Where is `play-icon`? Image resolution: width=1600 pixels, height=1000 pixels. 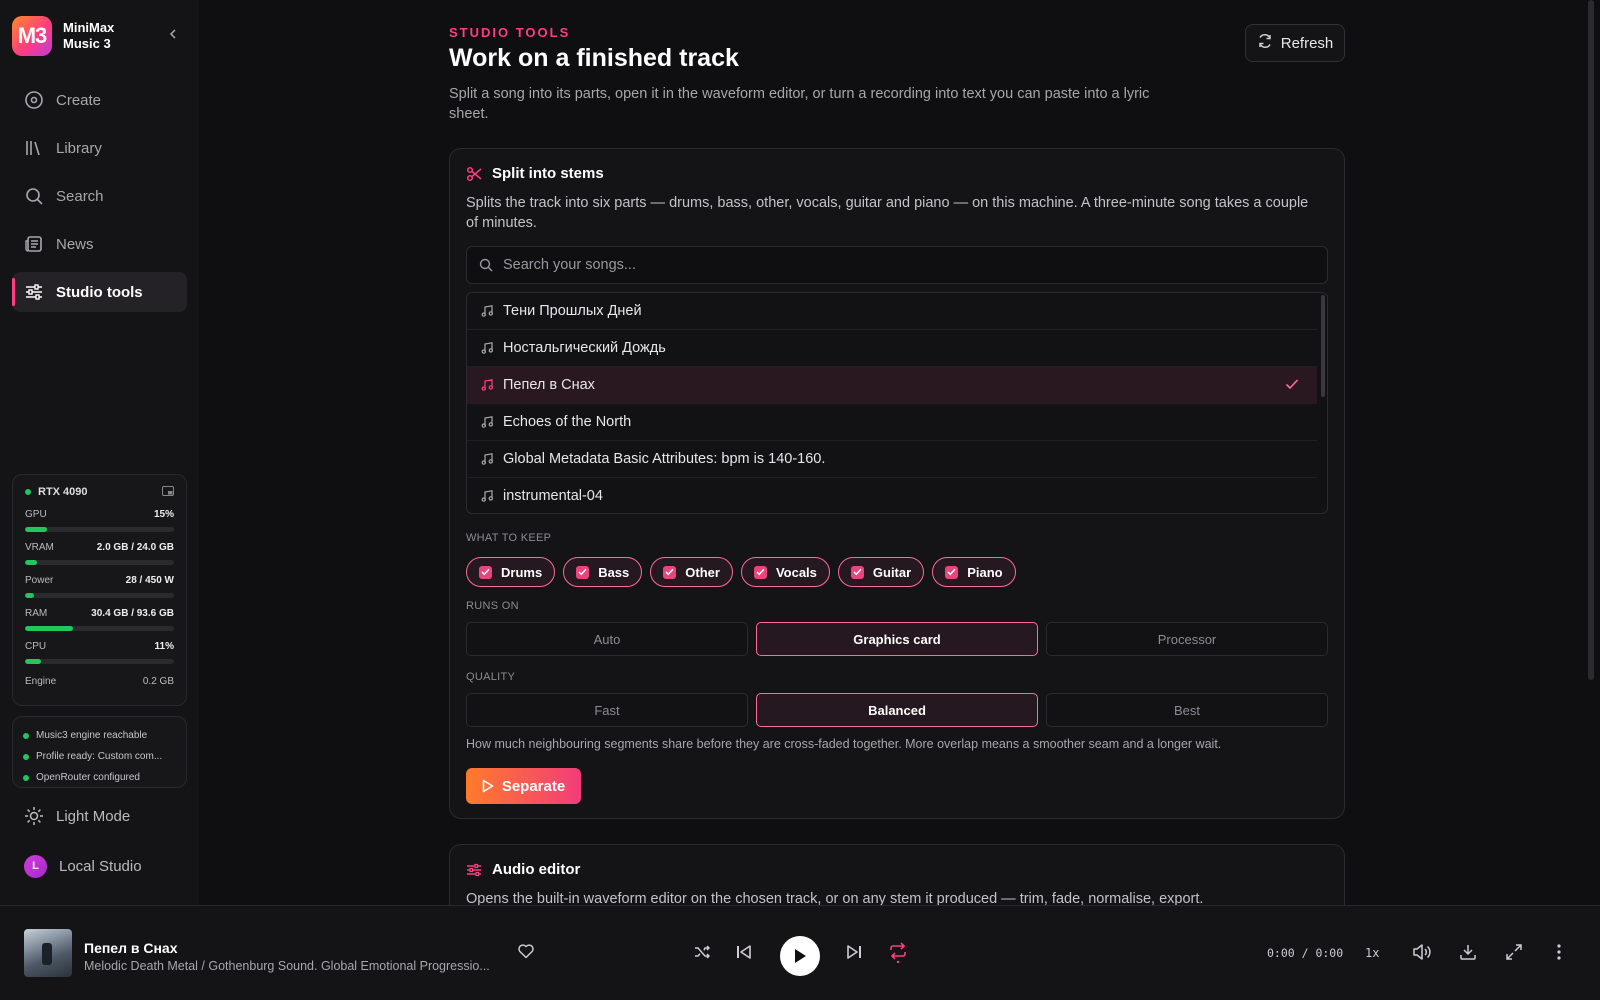 play-icon is located at coordinates (488, 786).